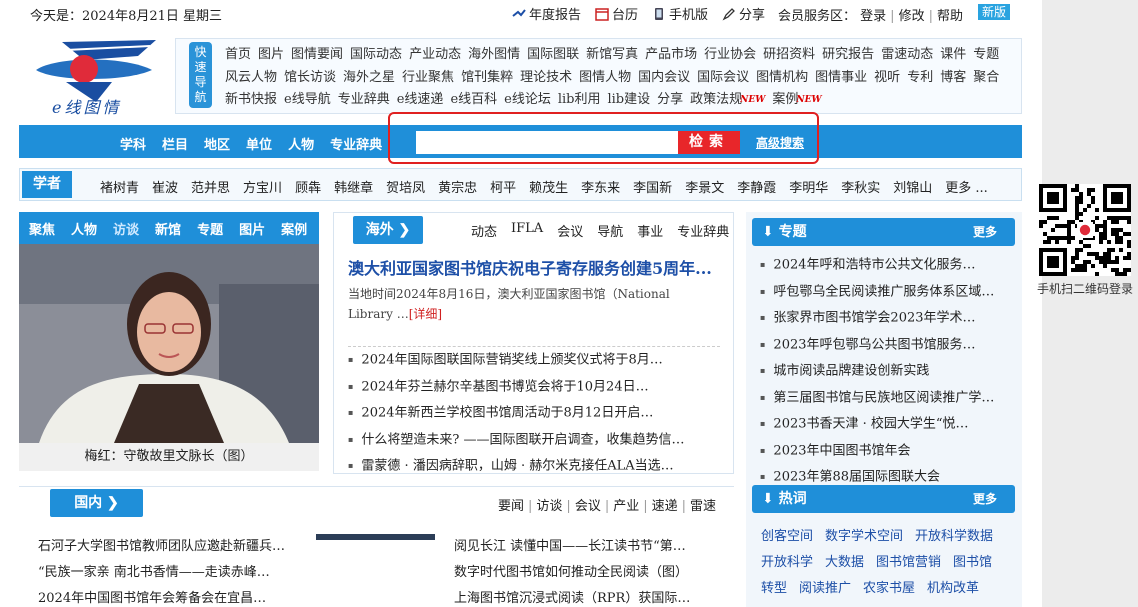  Describe the element at coordinates (310, 77) in the screenshot. I see `quick-nav-link: 馆长访谈` at that location.